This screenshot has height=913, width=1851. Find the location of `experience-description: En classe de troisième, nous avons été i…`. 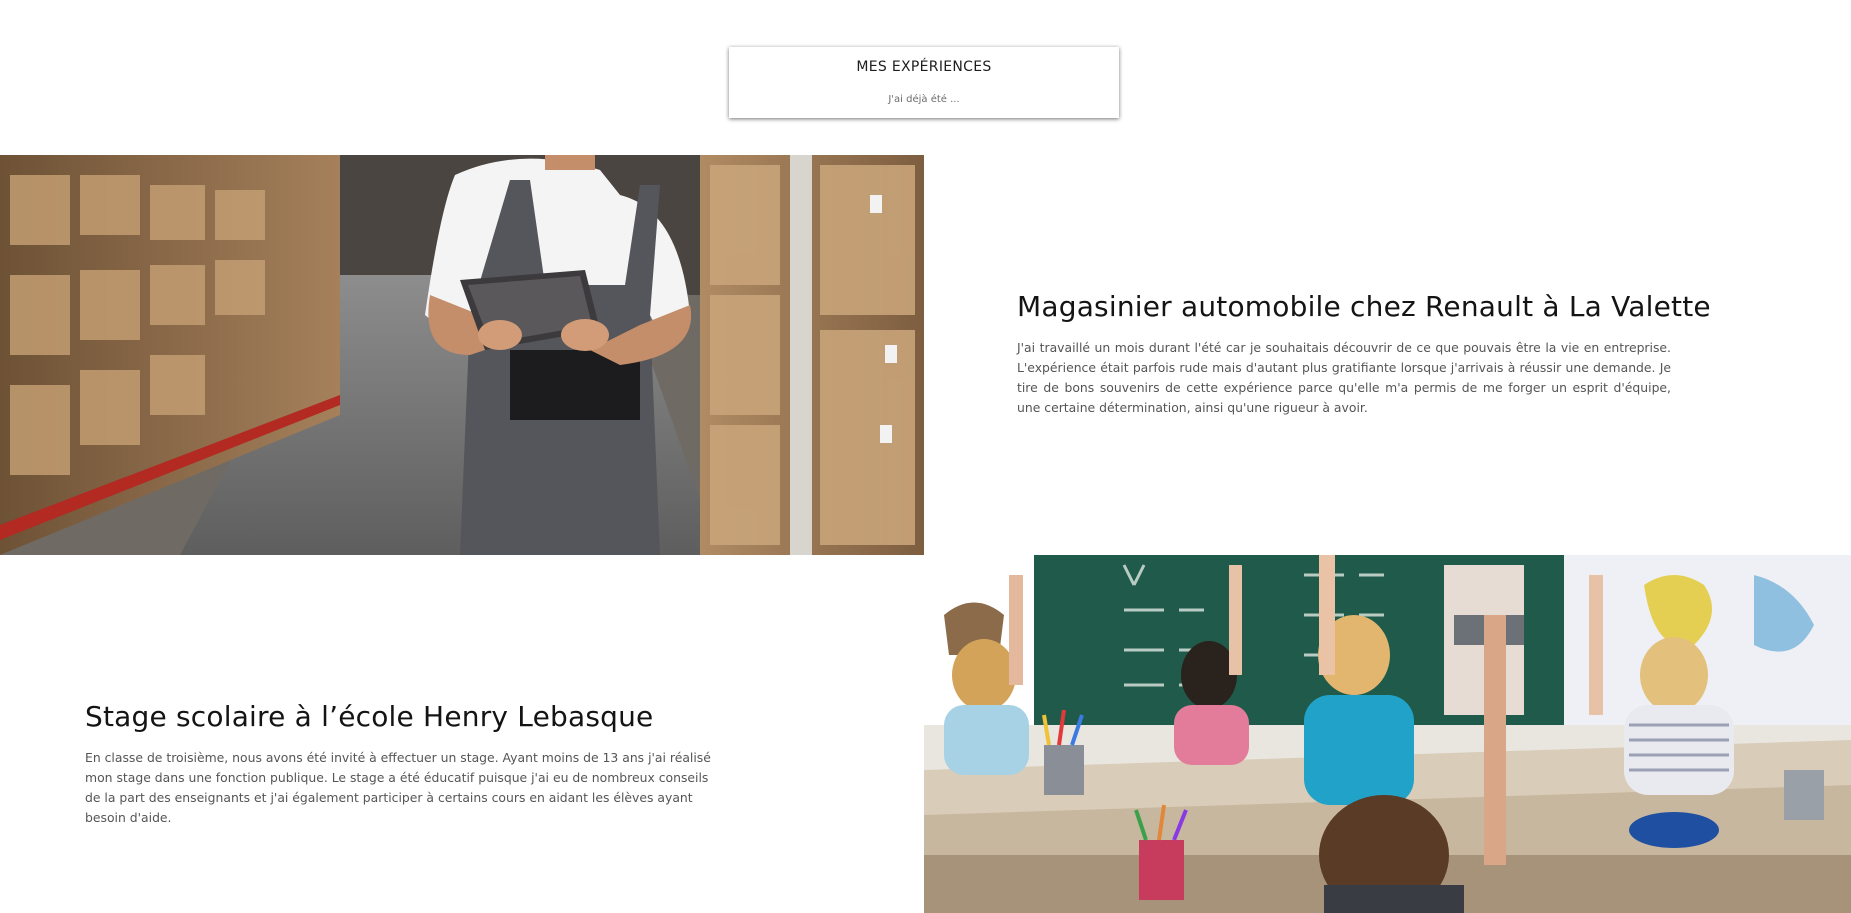

experience-description: En classe de troisième, nous avons été i… is located at coordinates (398, 787).